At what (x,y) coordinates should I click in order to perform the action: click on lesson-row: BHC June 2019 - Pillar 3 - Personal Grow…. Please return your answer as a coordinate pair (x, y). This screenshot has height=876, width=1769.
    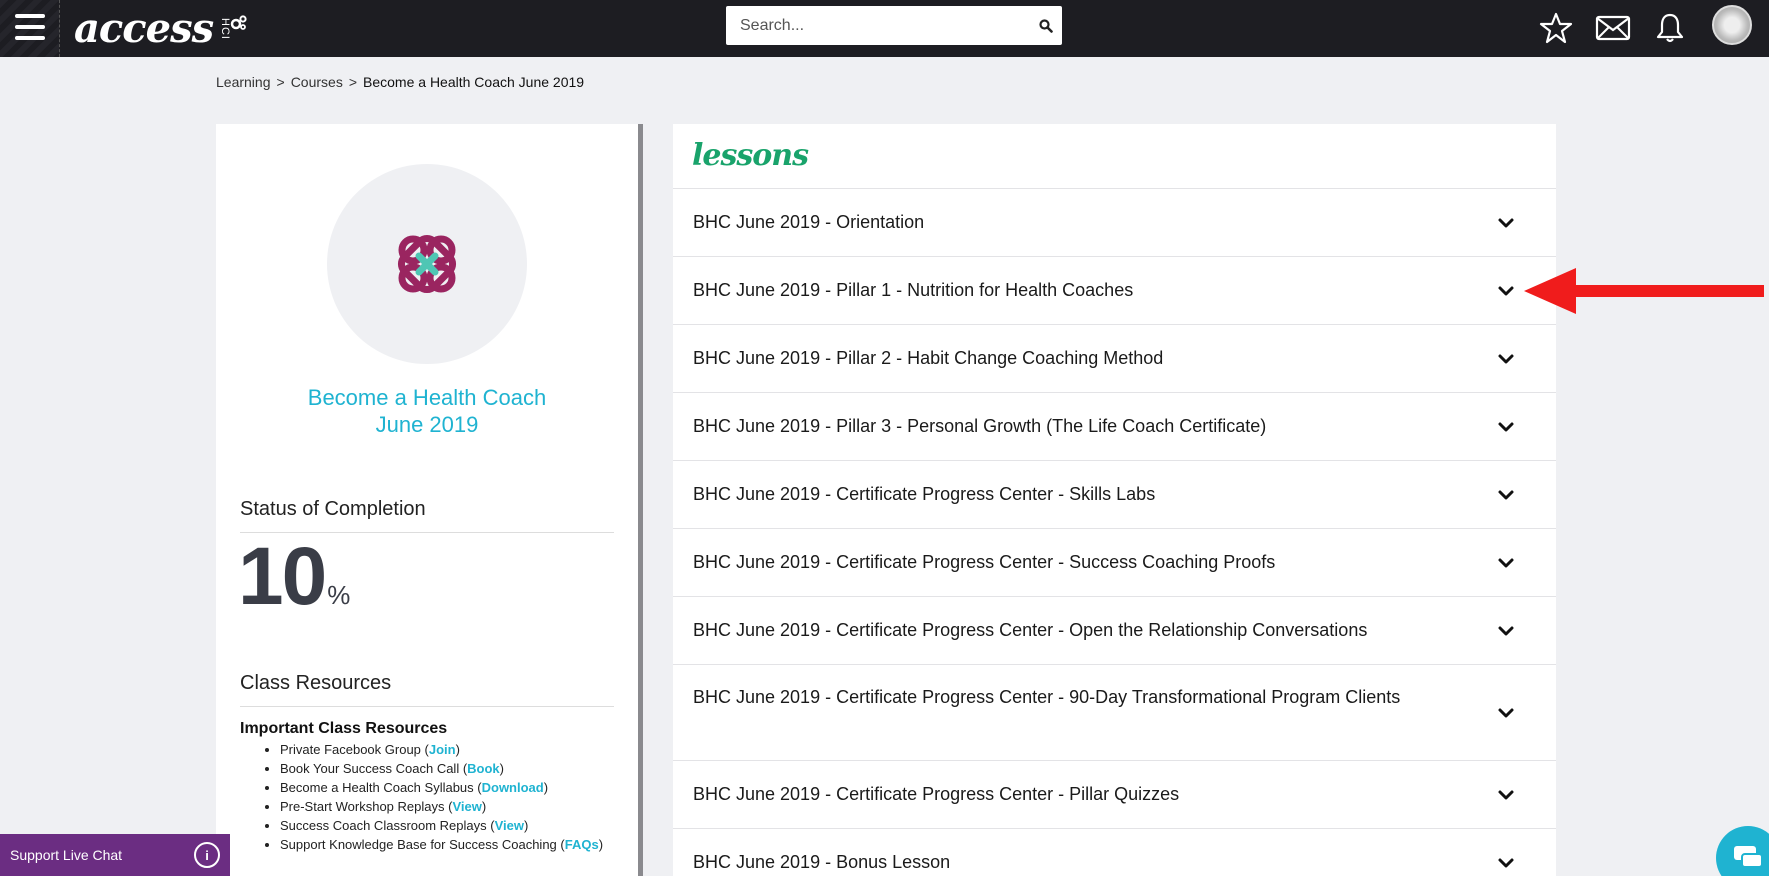
    Looking at the image, I should click on (1114, 426).